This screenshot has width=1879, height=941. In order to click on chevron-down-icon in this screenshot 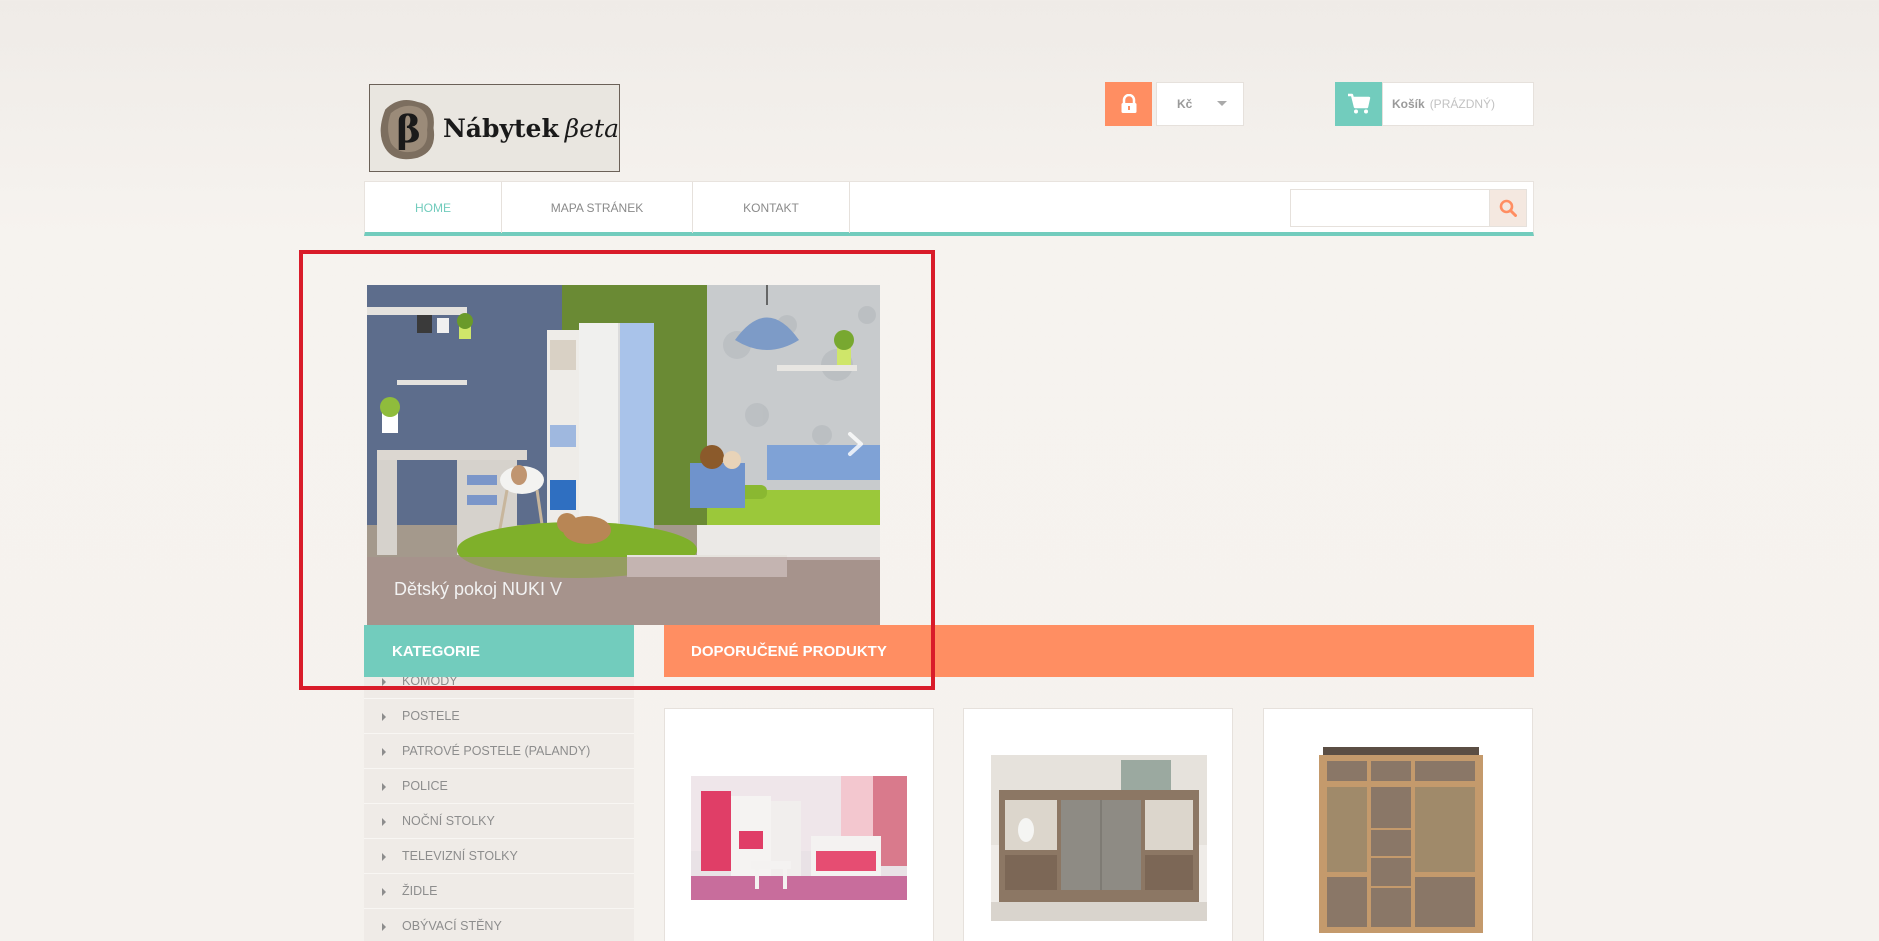, I will do `click(1222, 103)`.